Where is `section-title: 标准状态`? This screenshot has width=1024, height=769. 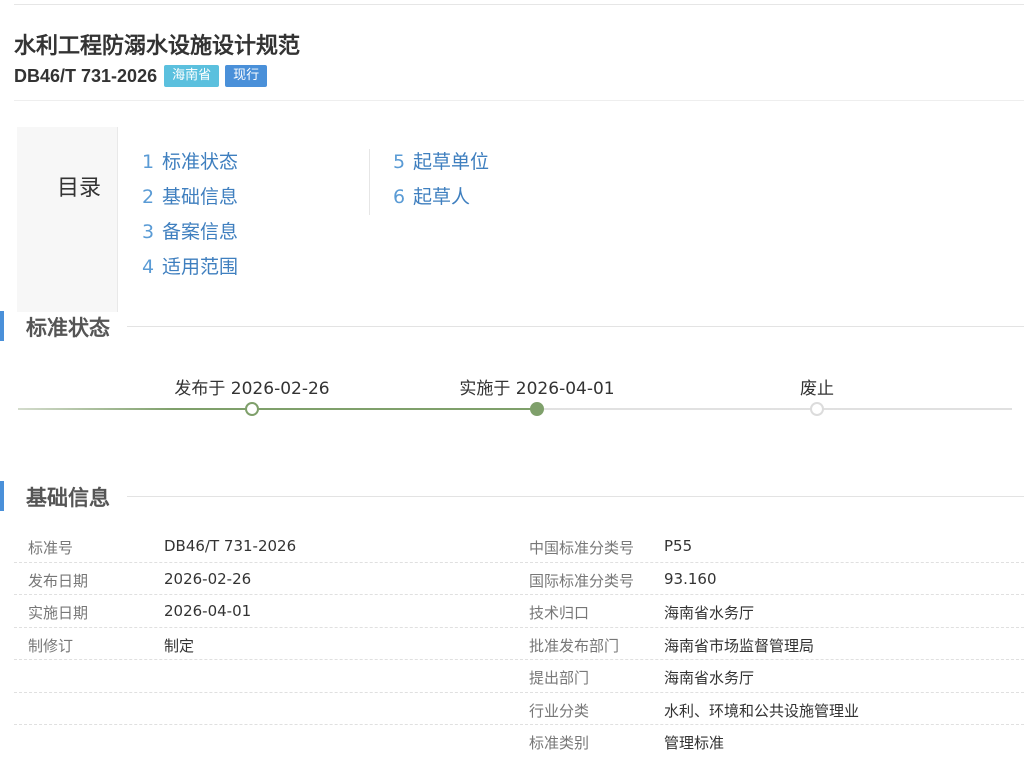 section-title: 标准状态 is located at coordinates (68, 328).